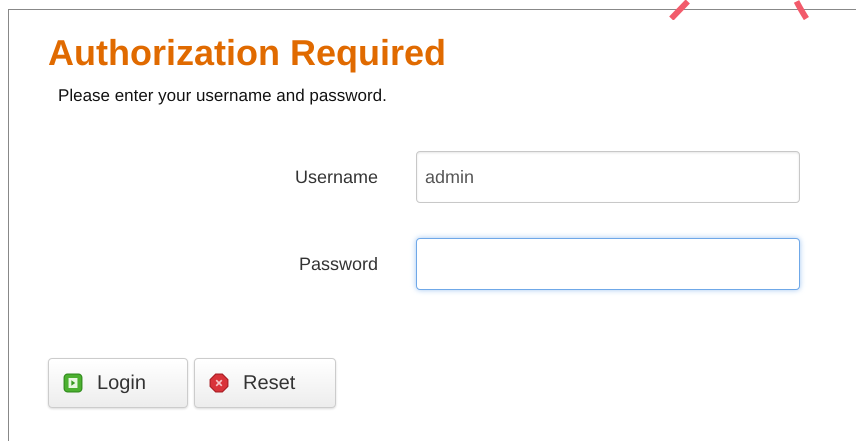 The width and height of the screenshot is (856, 441). What do you see at coordinates (338, 264) in the screenshot?
I see `field-label: Password` at bounding box center [338, 264].